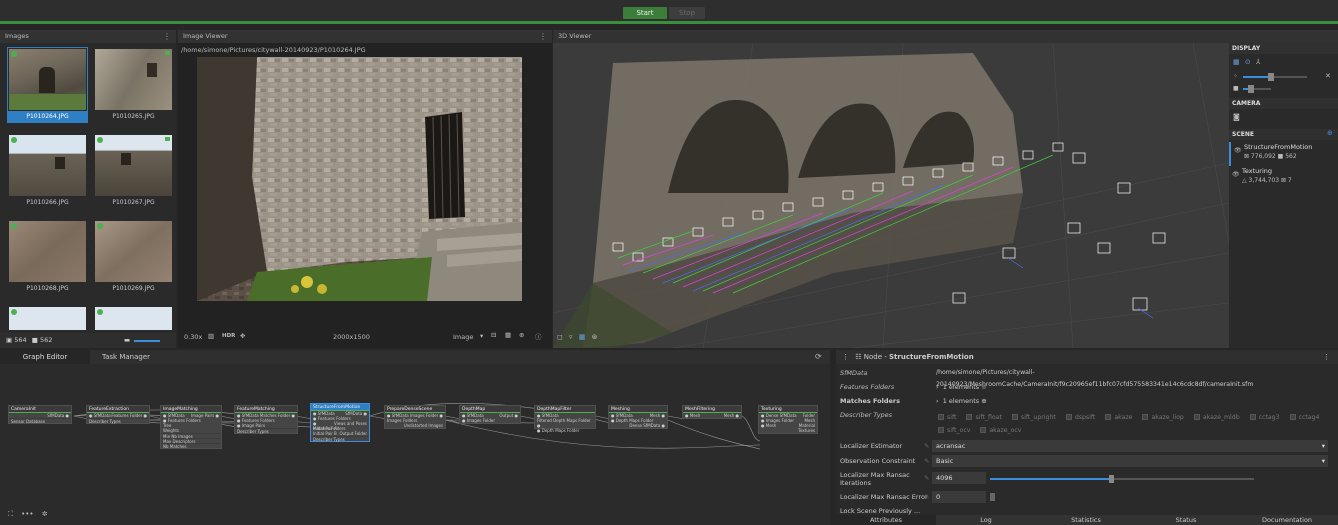 Image resolution: width=1338 pixels, height=525 pixels. I want to click on exposure-icon: ▨, so click(211, 336).